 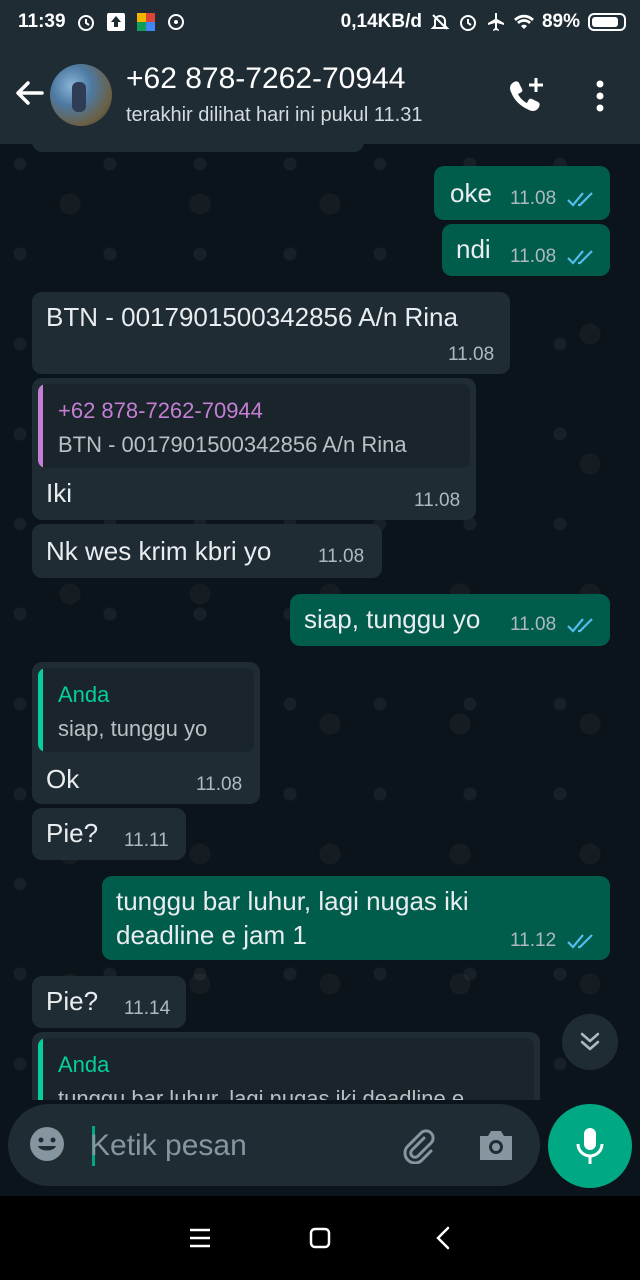 I want to click on call-add-icon, so click(x=526, y=96).